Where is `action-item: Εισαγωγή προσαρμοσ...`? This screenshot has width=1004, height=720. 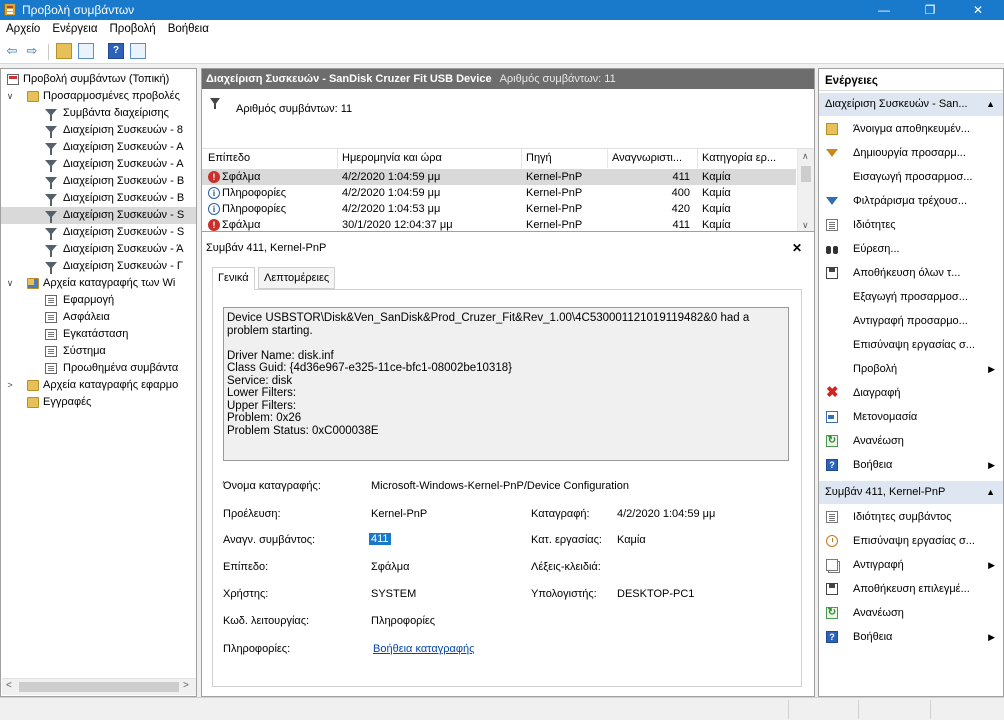
action-item: Εισαγωγή προσαρμοσ... is located at coordinates (911, 177).